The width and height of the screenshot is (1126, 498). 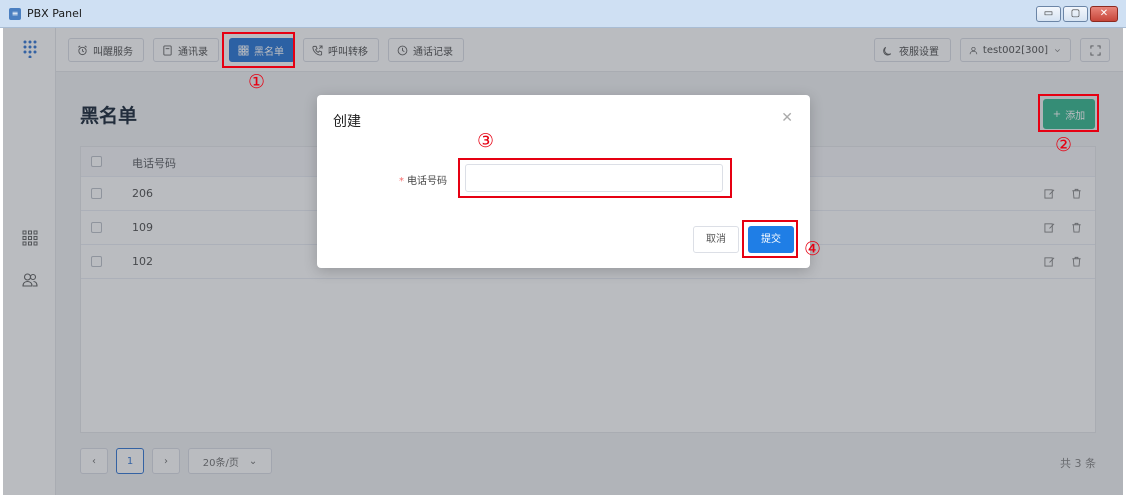 What do you see at coordinates (1048, 14) in the screenshot?
I see `minimize-button: ▭` at bounding box center [1048, 14].